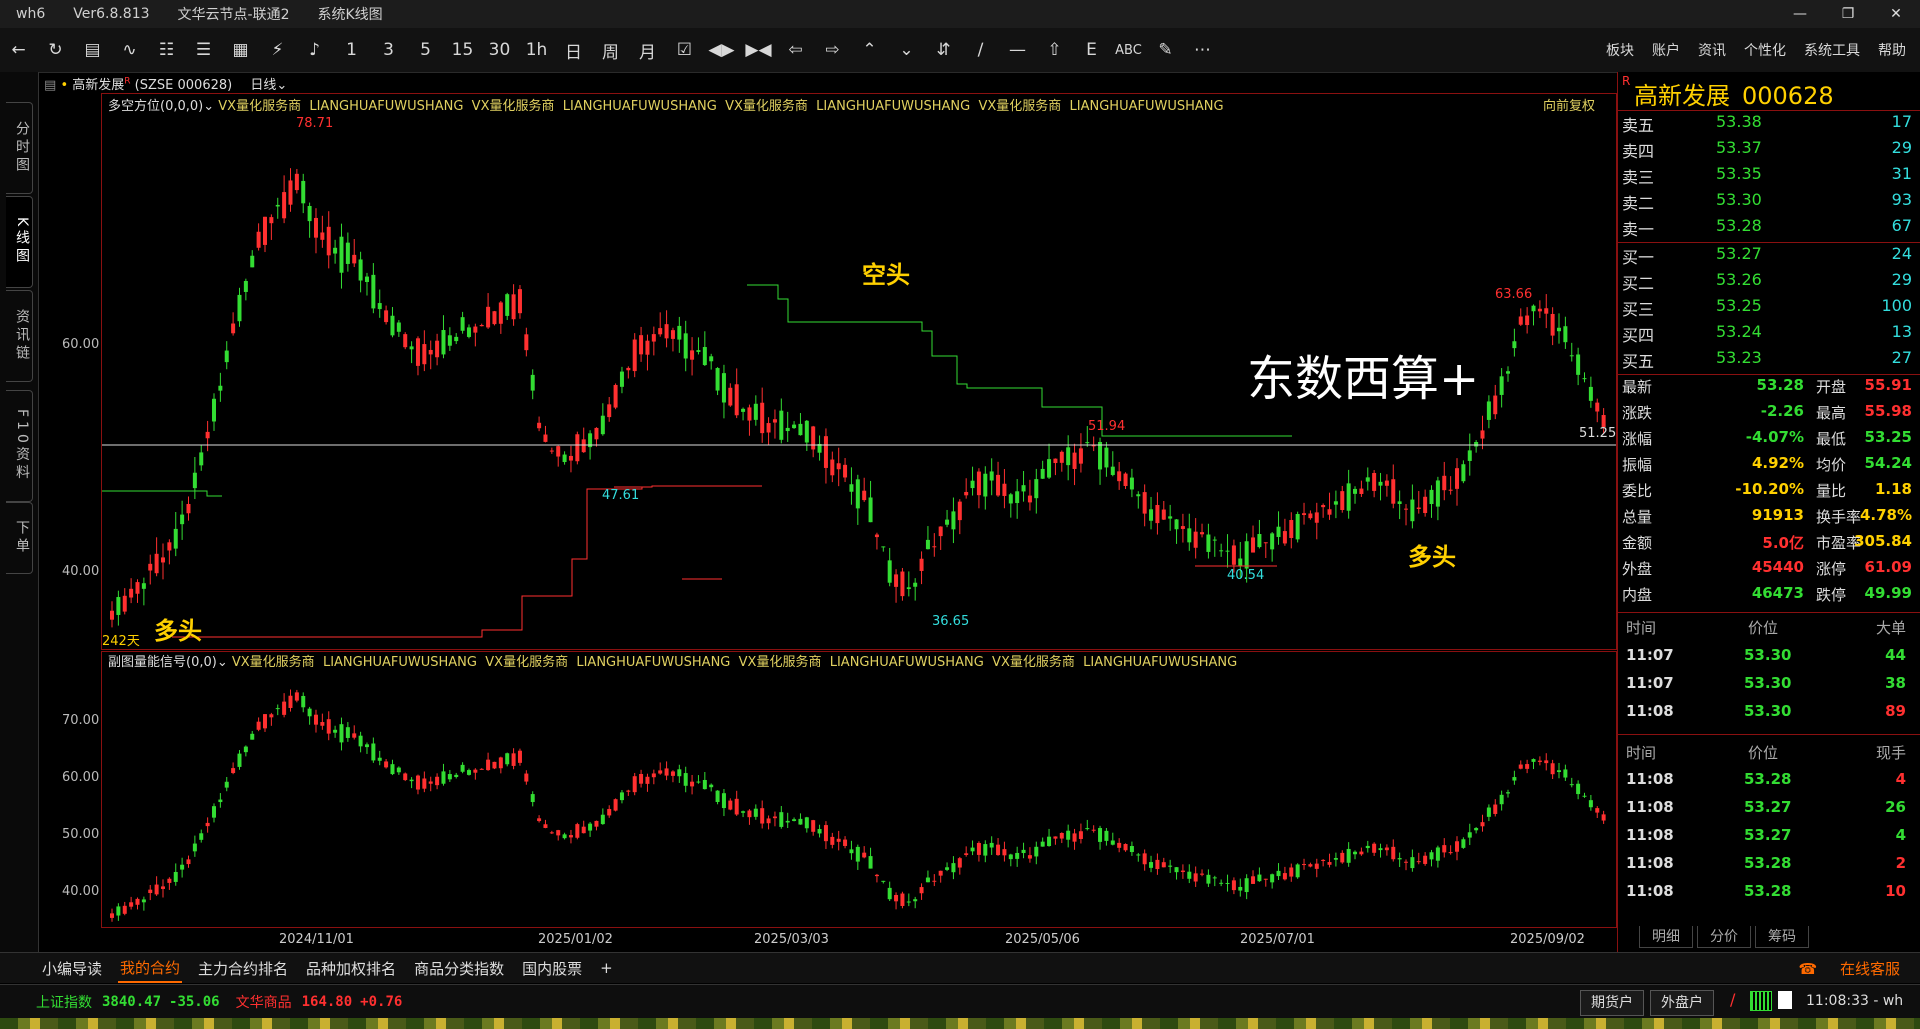 The width and height of the screenshot is (1920, 1029). I want to click on tab-domestic-stocks: 国内股票, so click(552, 968).